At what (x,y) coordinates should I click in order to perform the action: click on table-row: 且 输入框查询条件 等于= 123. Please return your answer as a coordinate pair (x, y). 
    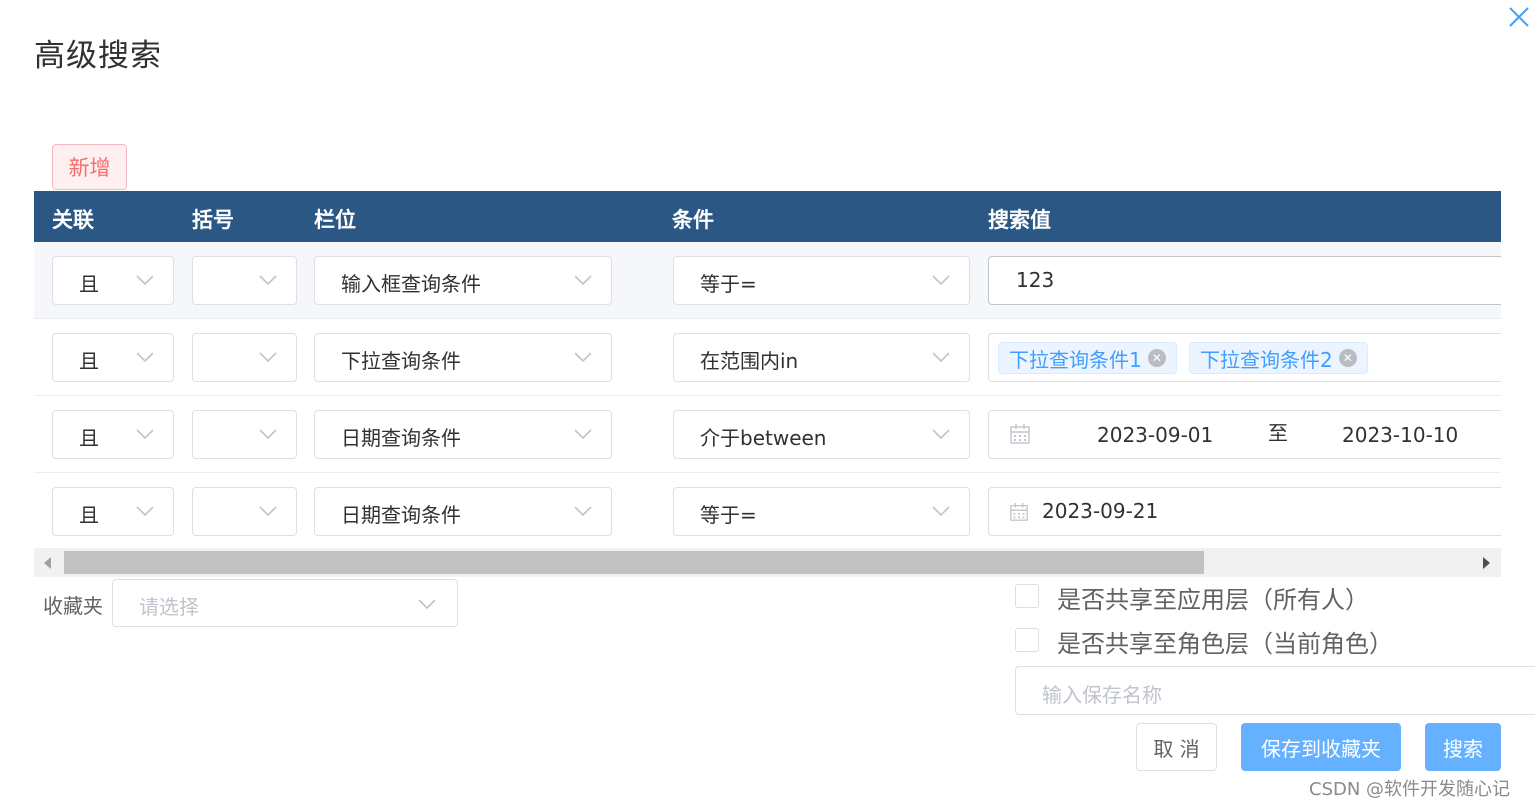
    Looking at the image, I should click on (767, 280).